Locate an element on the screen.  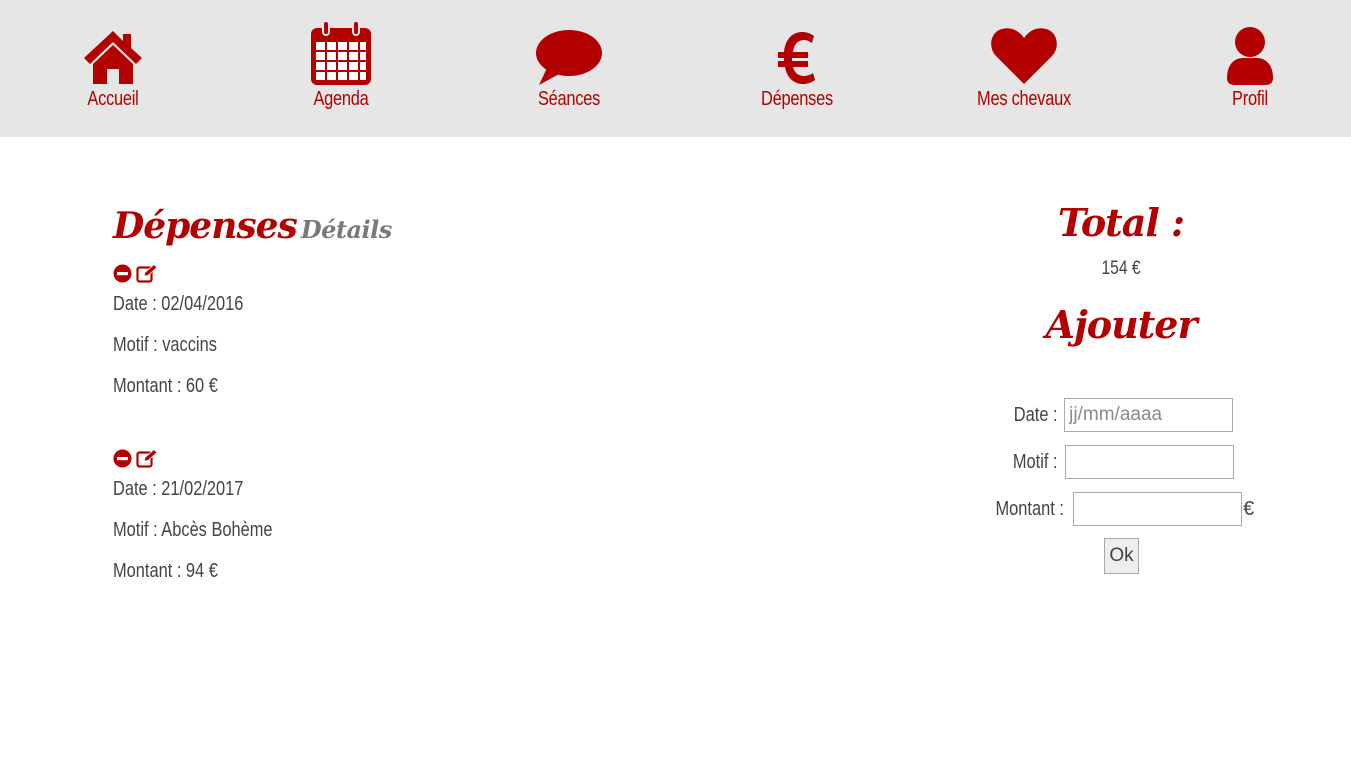
nav-item-agenda: Agenda is located at coordinates (341, 68).